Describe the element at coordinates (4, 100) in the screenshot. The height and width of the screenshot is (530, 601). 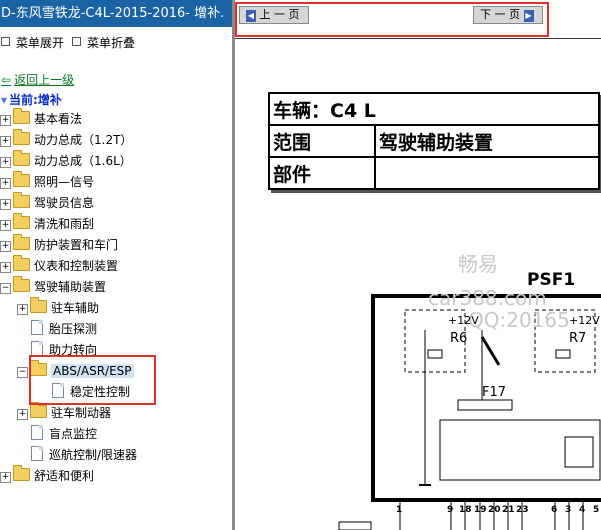
I see `location-icon: ▾` at that location.